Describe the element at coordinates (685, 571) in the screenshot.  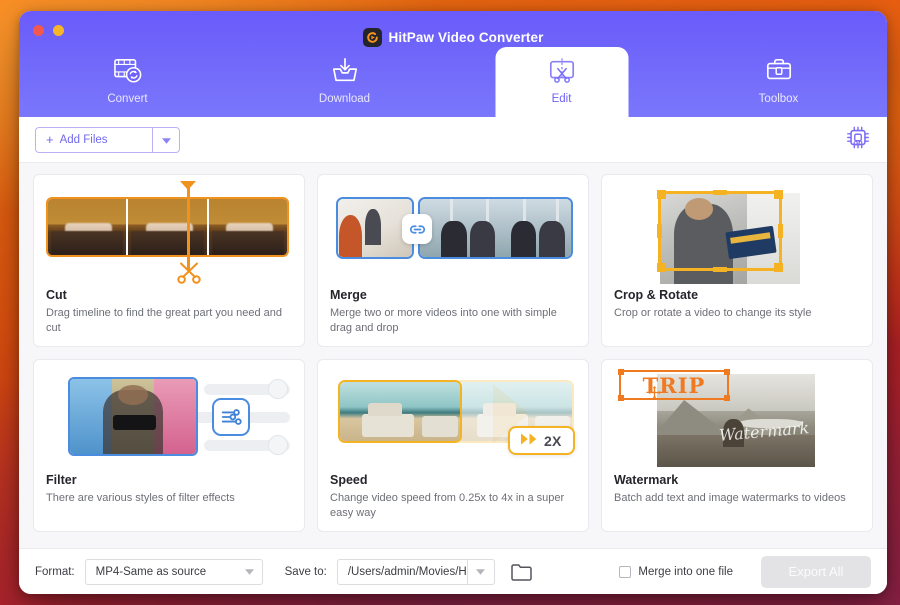
I see `merge-into-one-file-label: Merge into one file` at that location.